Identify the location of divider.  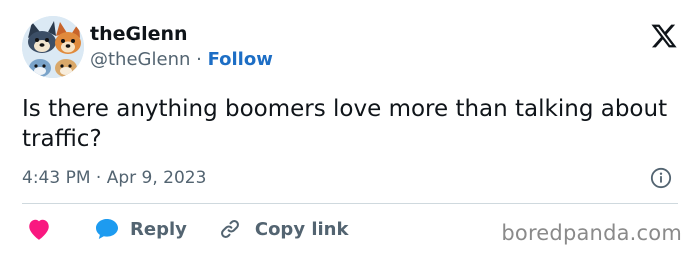
(350, 203).